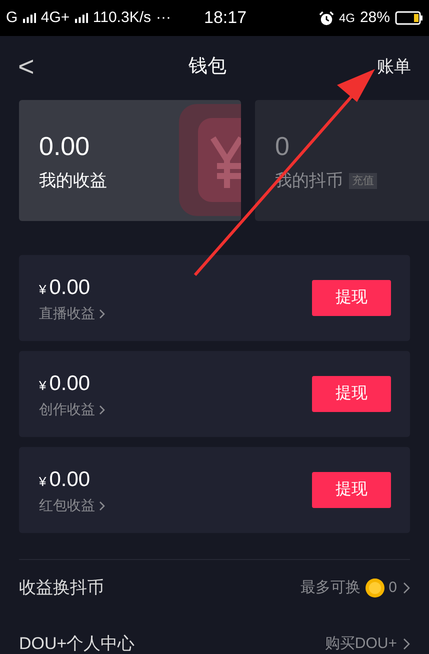  What do you see at coordinates (67, 505) in the screenshot?
I see `earnings-label: 红包收益` at bounding box center [67, 505].